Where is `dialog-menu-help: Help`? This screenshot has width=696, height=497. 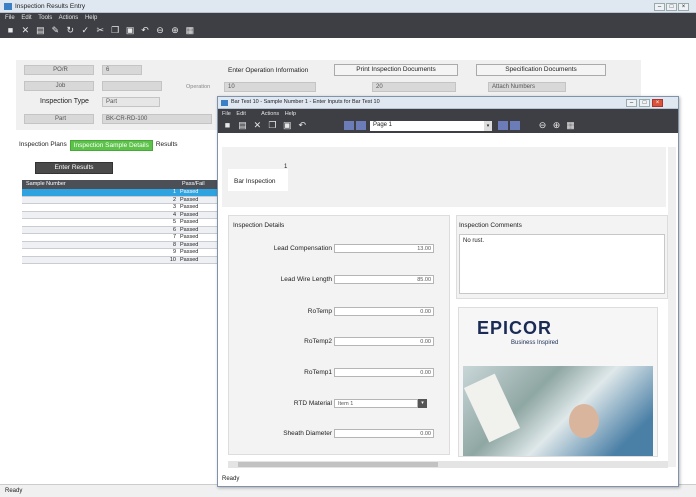 dialog-menu-help: Help is located at coordinates (290, 114).